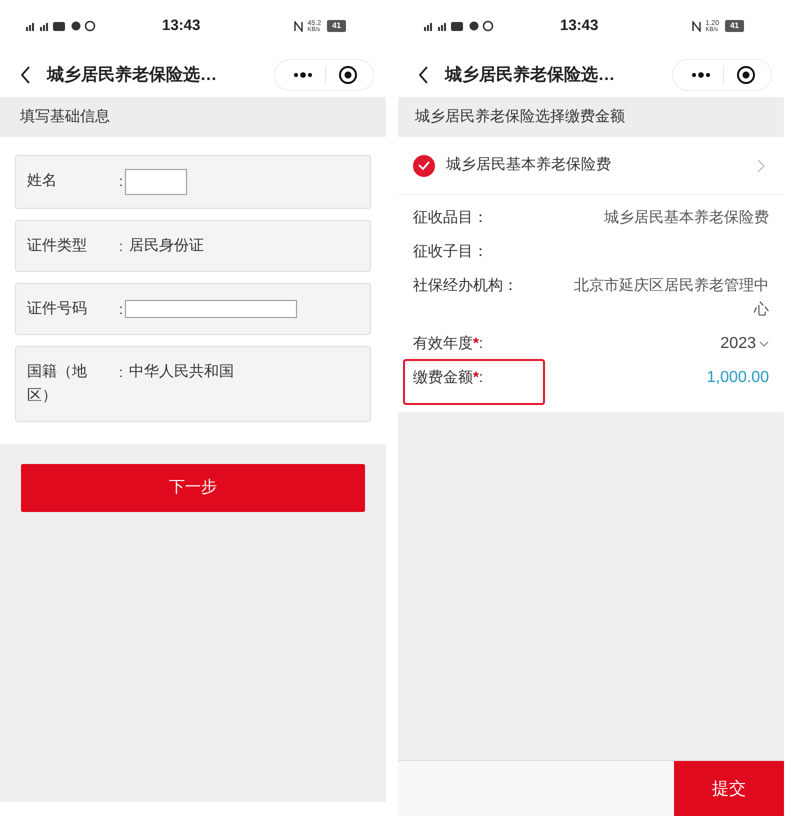 The height and width of the screenshot is (816, 796). What do you see at coordinates (458, 286) in the screenshot?
I see `detail-label: 社保经办机构` at bounding box center [458, 286].